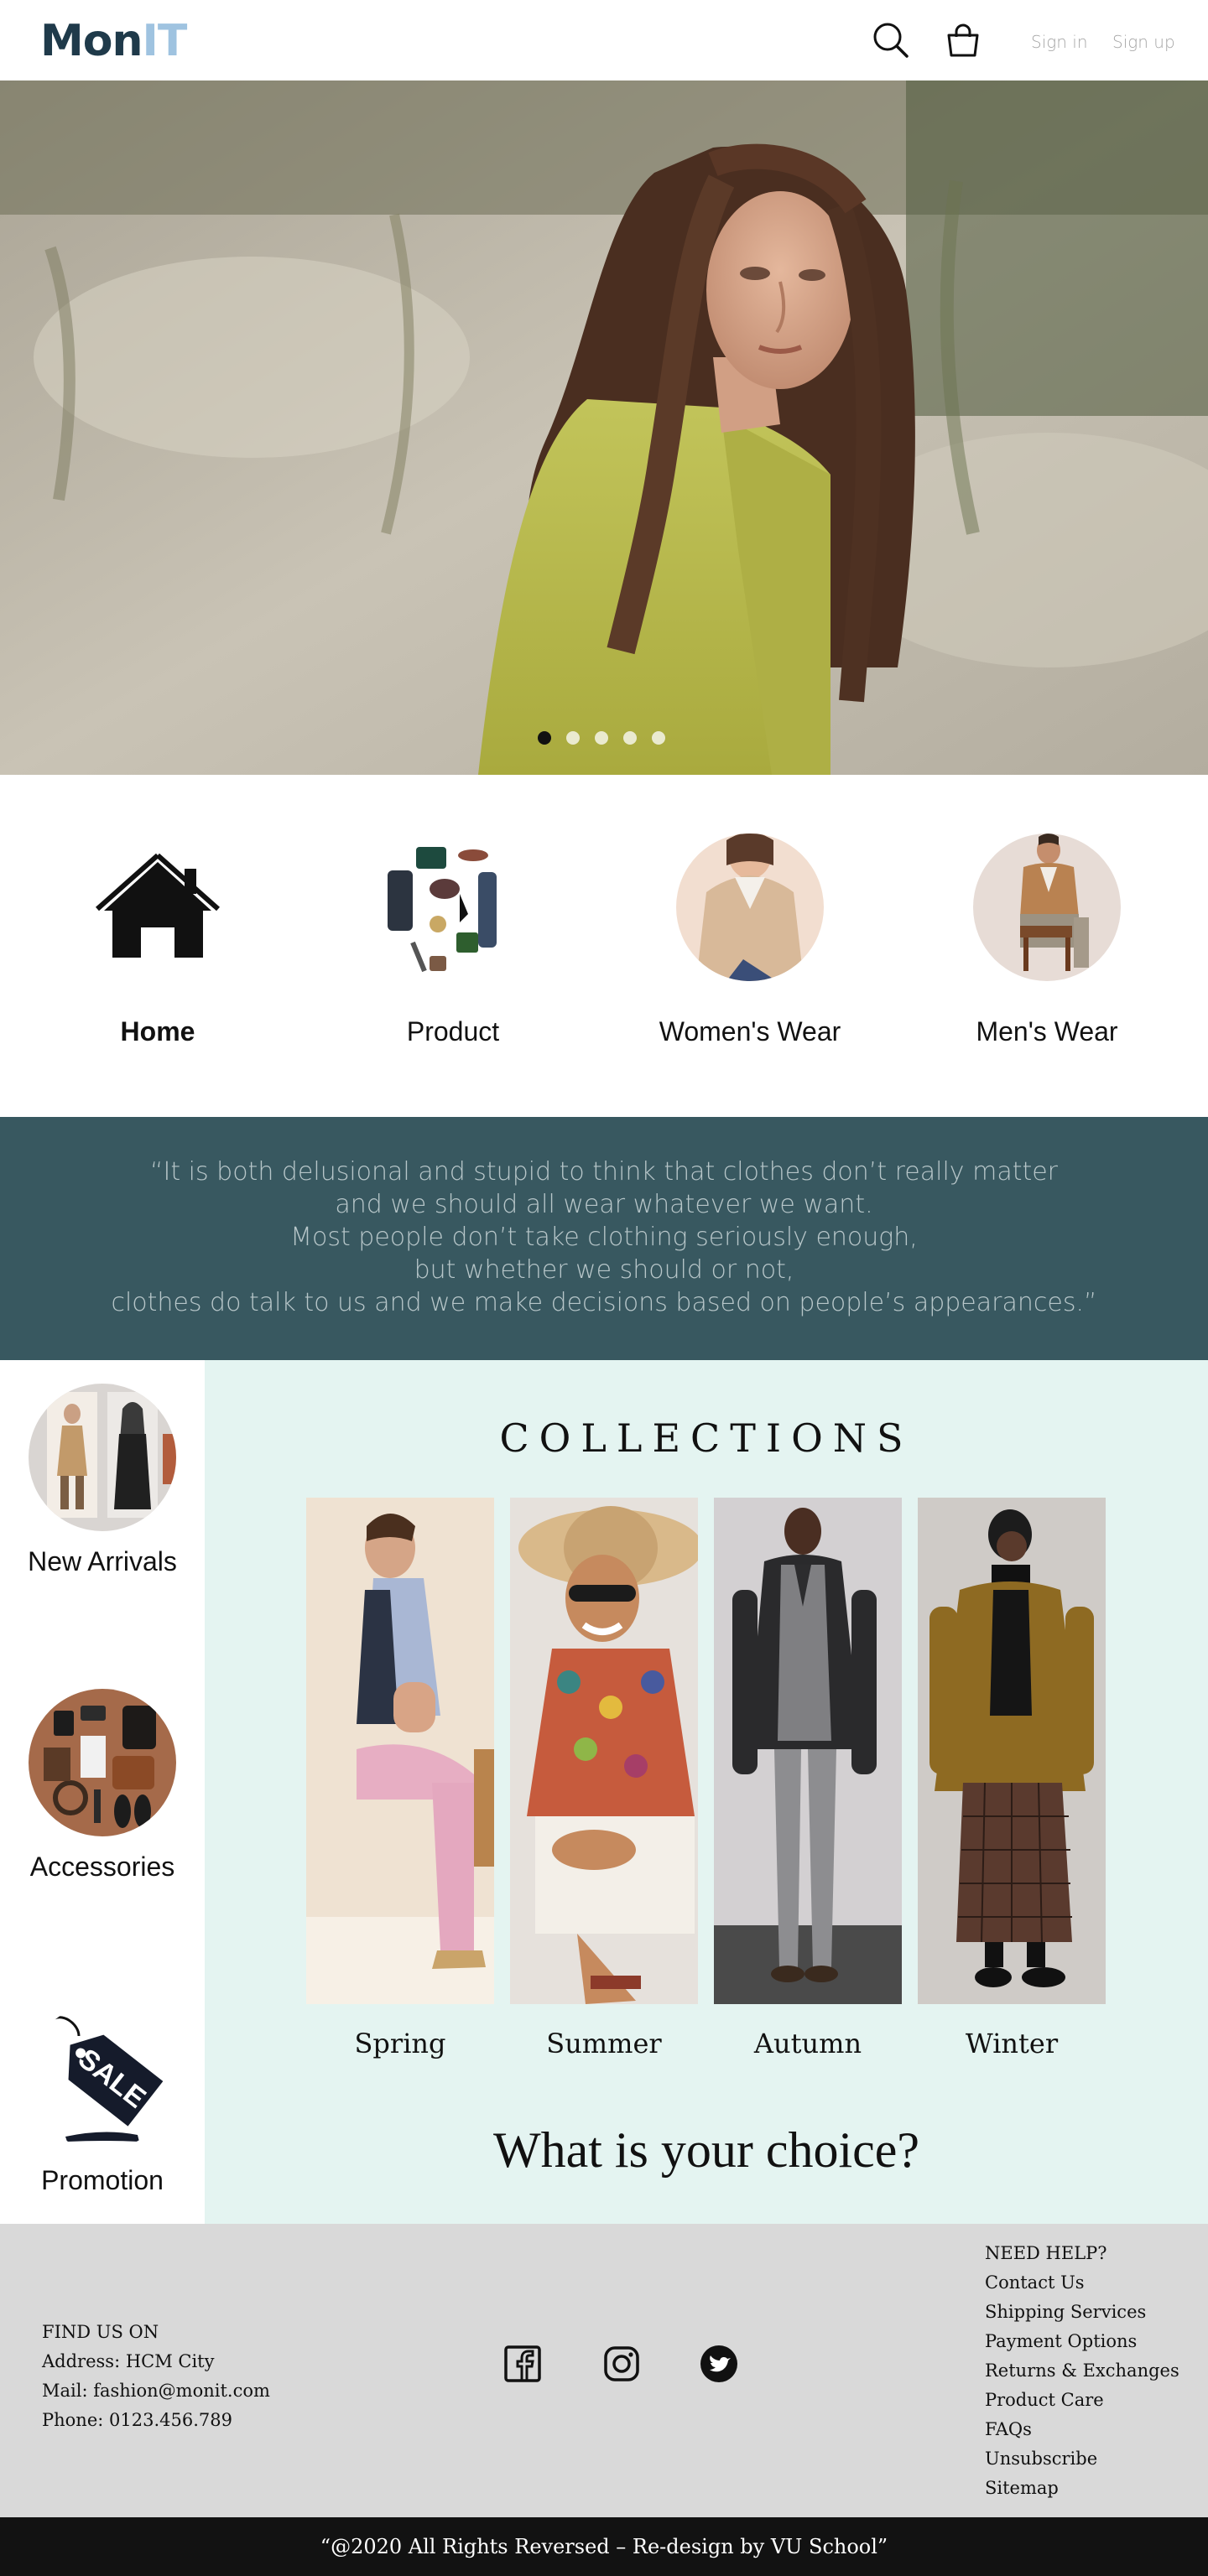 The image size is (1208, 2576). I want to click on sidebar: New Arrivals Accessories SALE Promotion, so click(103, 1792).